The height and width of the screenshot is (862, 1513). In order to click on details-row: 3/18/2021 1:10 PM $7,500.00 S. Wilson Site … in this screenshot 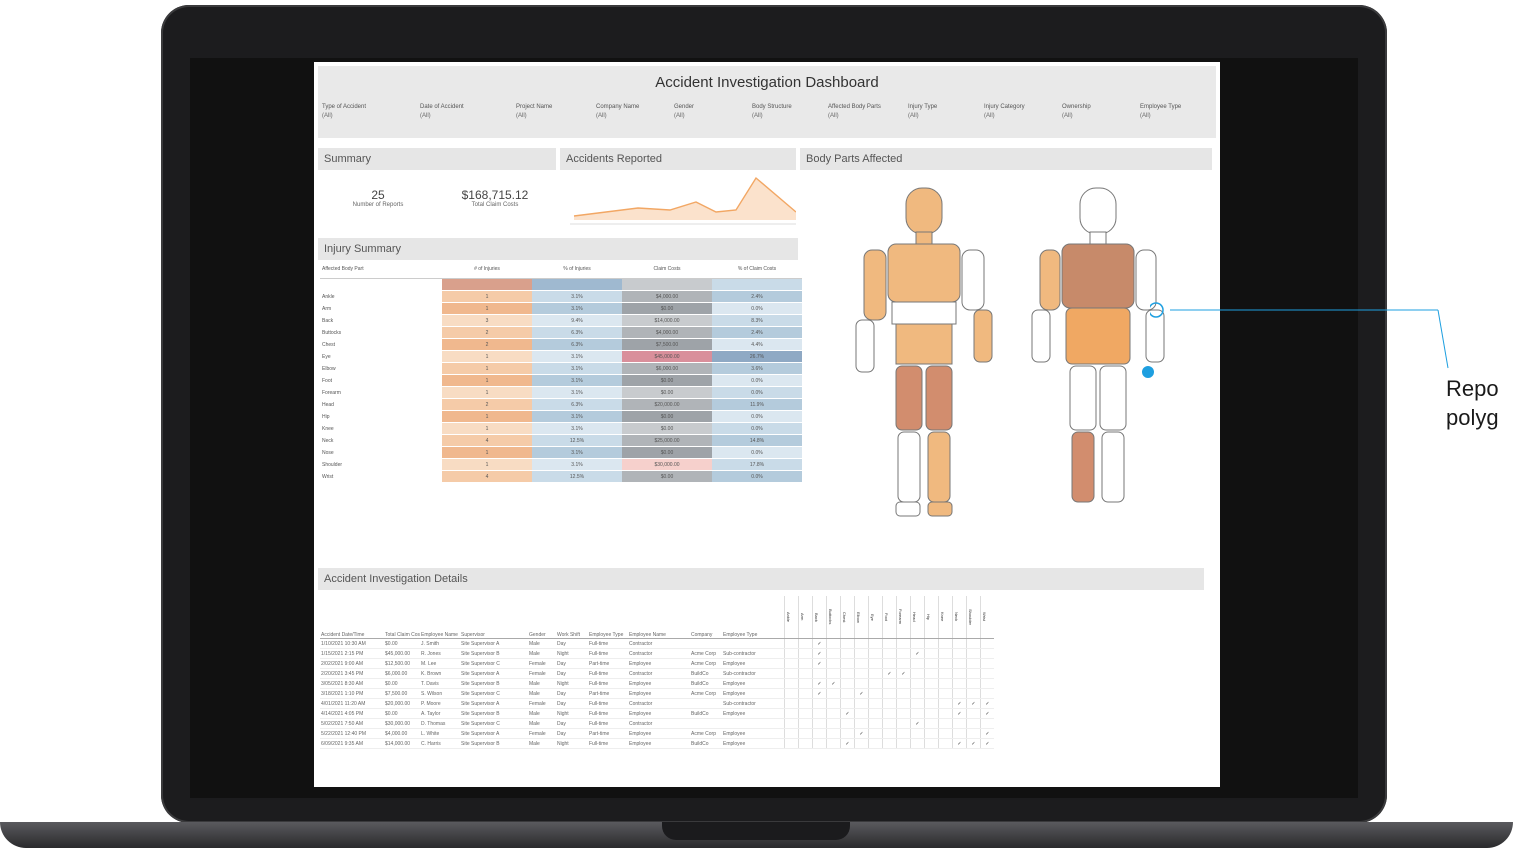, I will do `click(657, 693)`.